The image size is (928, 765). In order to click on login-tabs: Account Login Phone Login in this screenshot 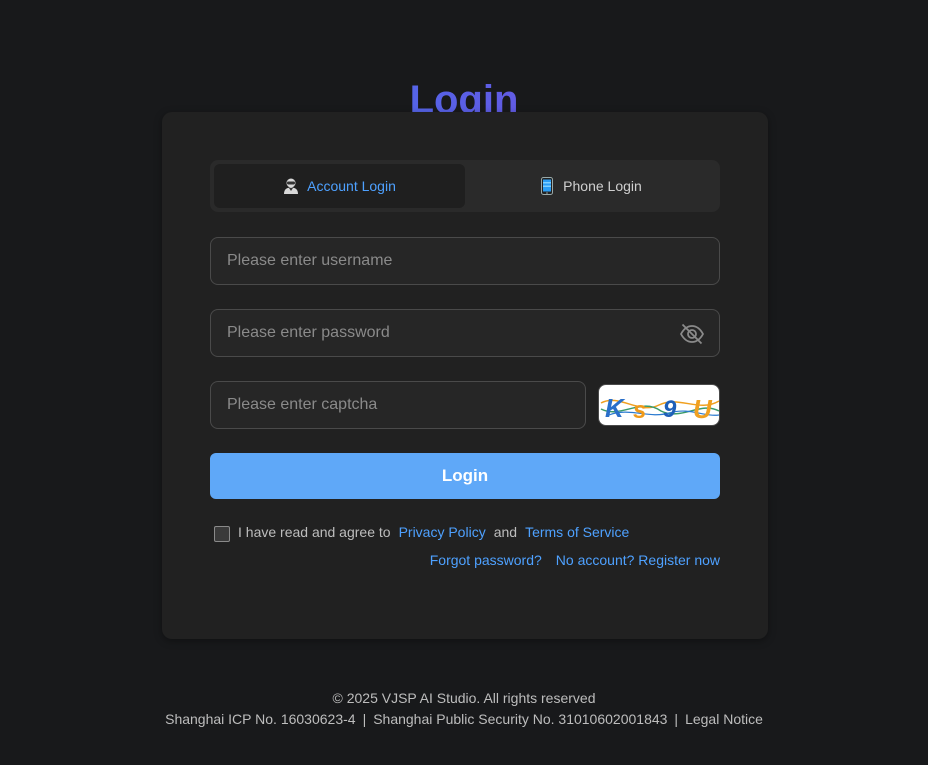, I will do `click(465, 186)`.